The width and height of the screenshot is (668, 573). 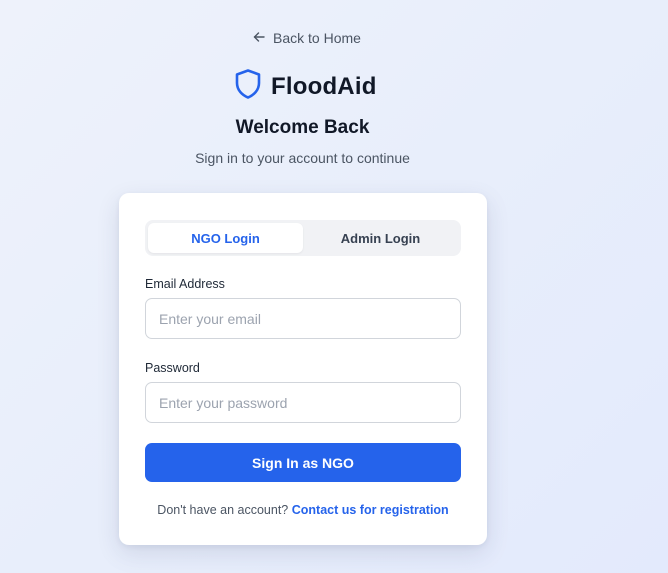 What do you see at coordinates (317, 38) in the screenshot?
I see `back-link-label: Back to Home` at bounding box center [317, 38].